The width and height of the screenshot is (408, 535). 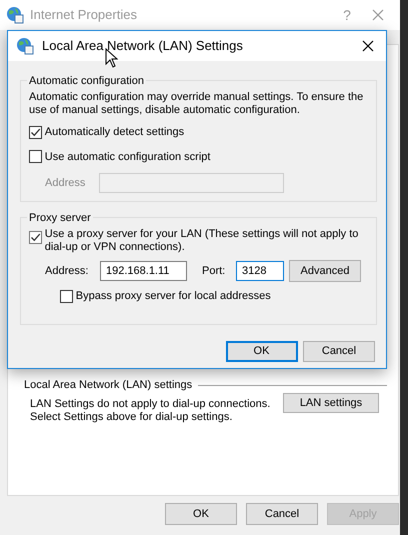 I want to click on checkbox-label: Bypass proxy server for local addresses, so click(x=173, y=296).